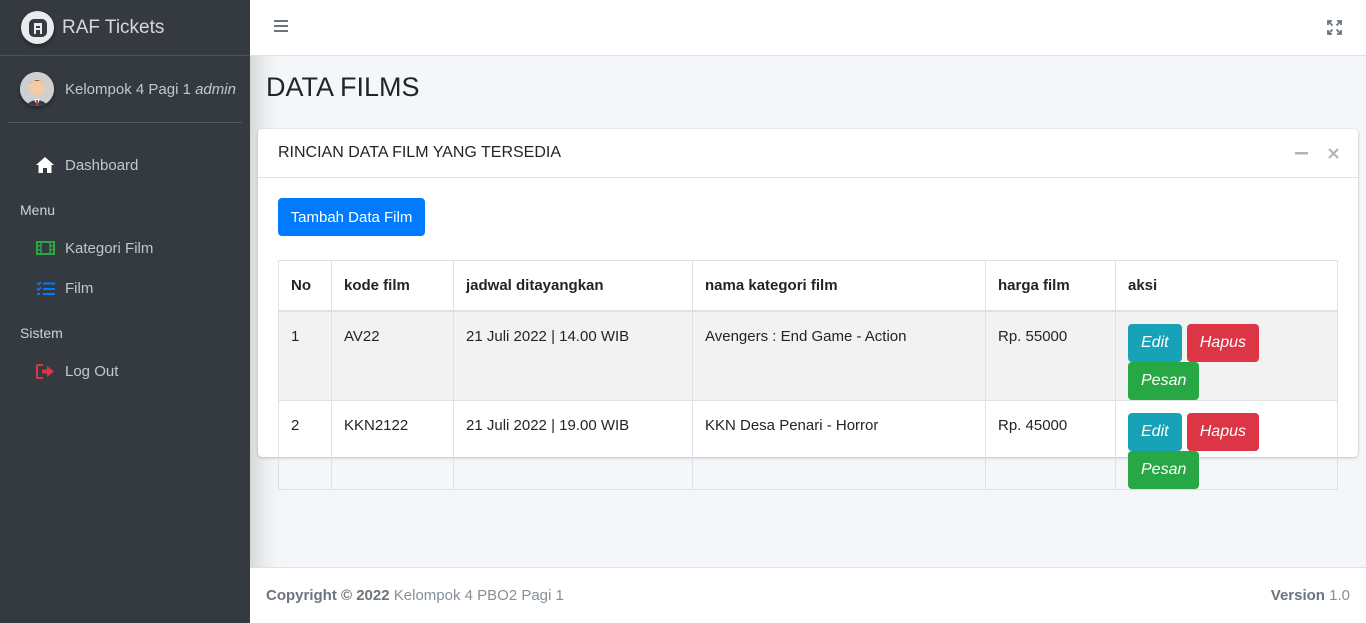  I want to click on cell-jadwal: 21 Juli 2022 | 14.00 WIB, so click(573, 355).